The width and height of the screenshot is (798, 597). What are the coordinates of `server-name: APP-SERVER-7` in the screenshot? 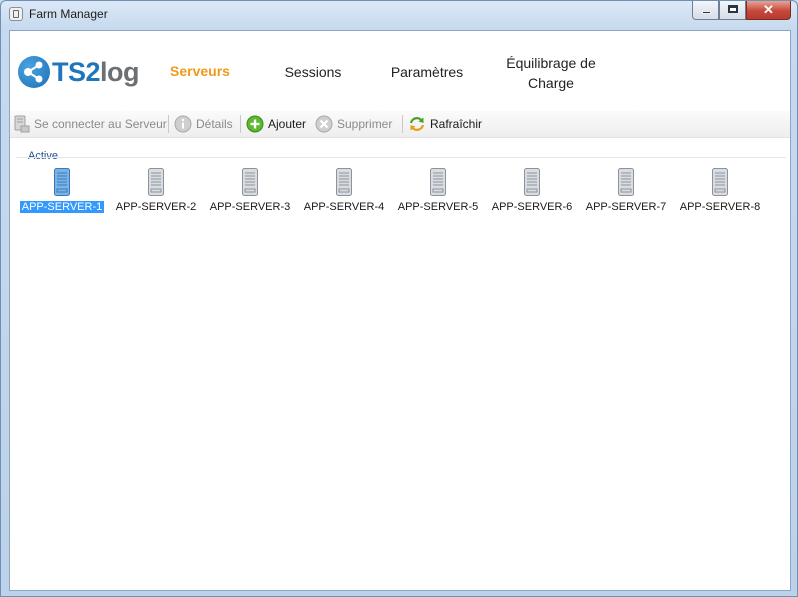 It's located at (626, 207).